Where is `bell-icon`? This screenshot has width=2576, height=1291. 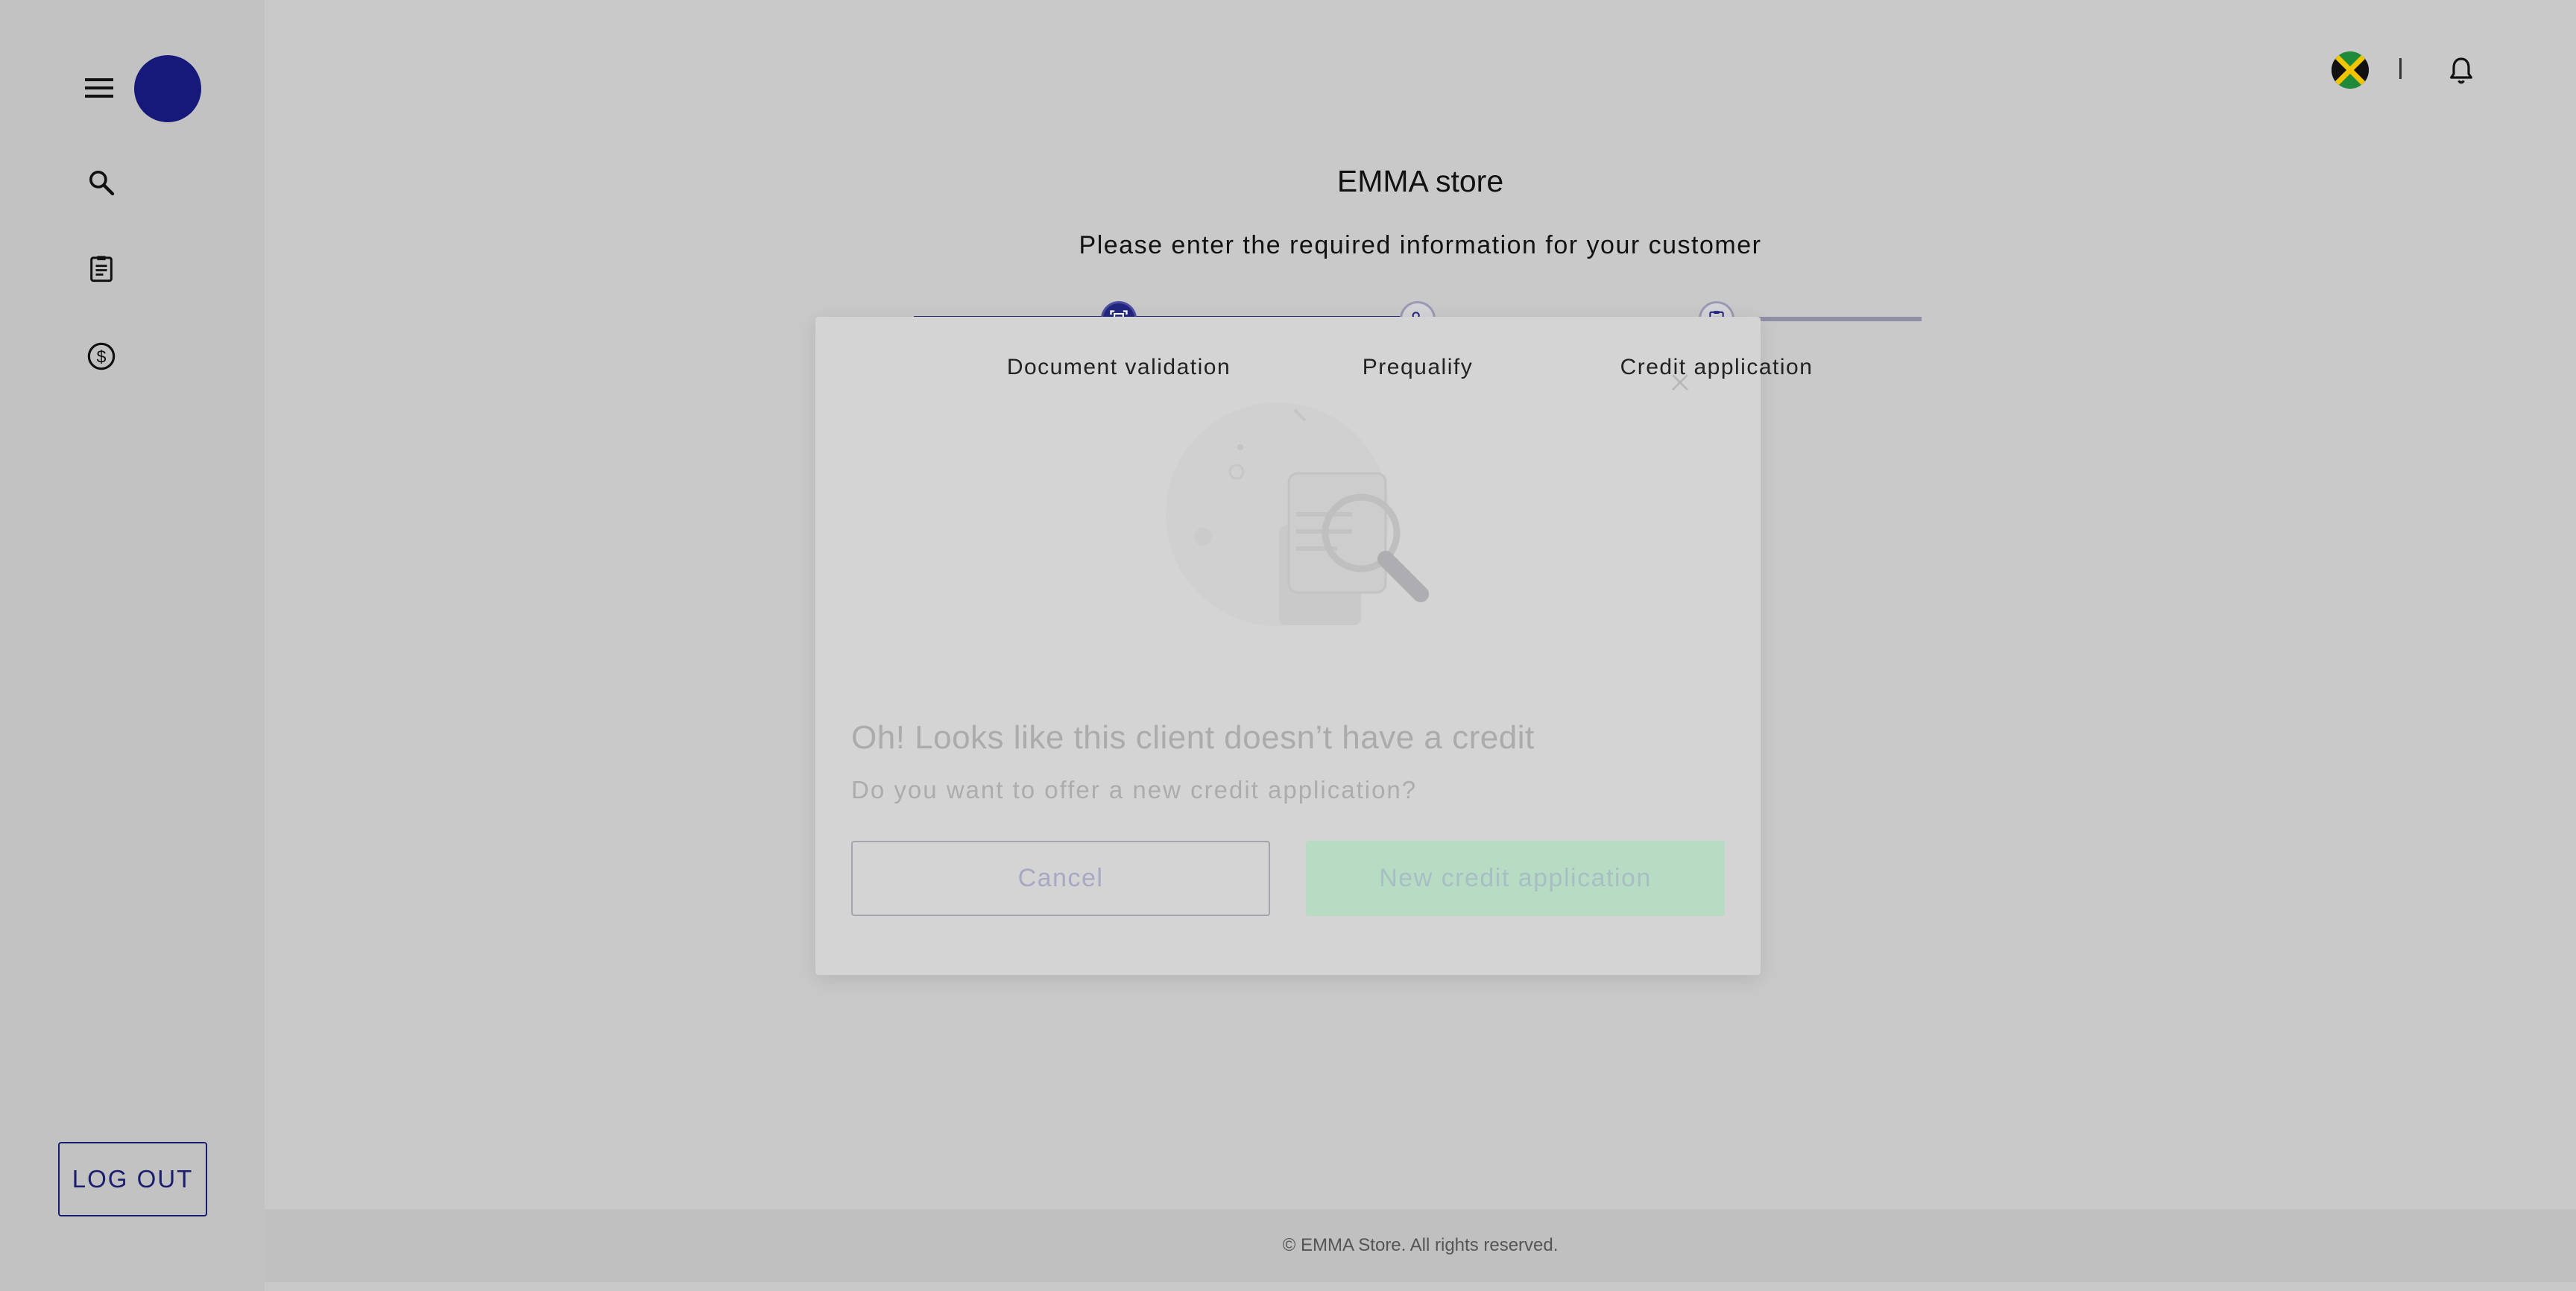 bell-icon is located at coordinates (2461, 70).